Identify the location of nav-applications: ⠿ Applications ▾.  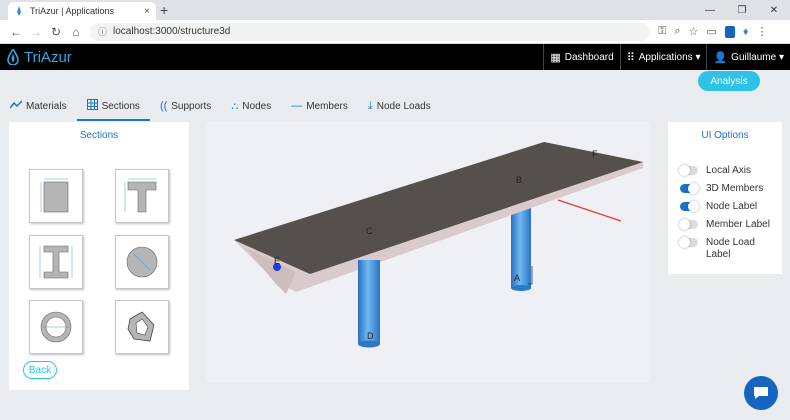
(663, 57).